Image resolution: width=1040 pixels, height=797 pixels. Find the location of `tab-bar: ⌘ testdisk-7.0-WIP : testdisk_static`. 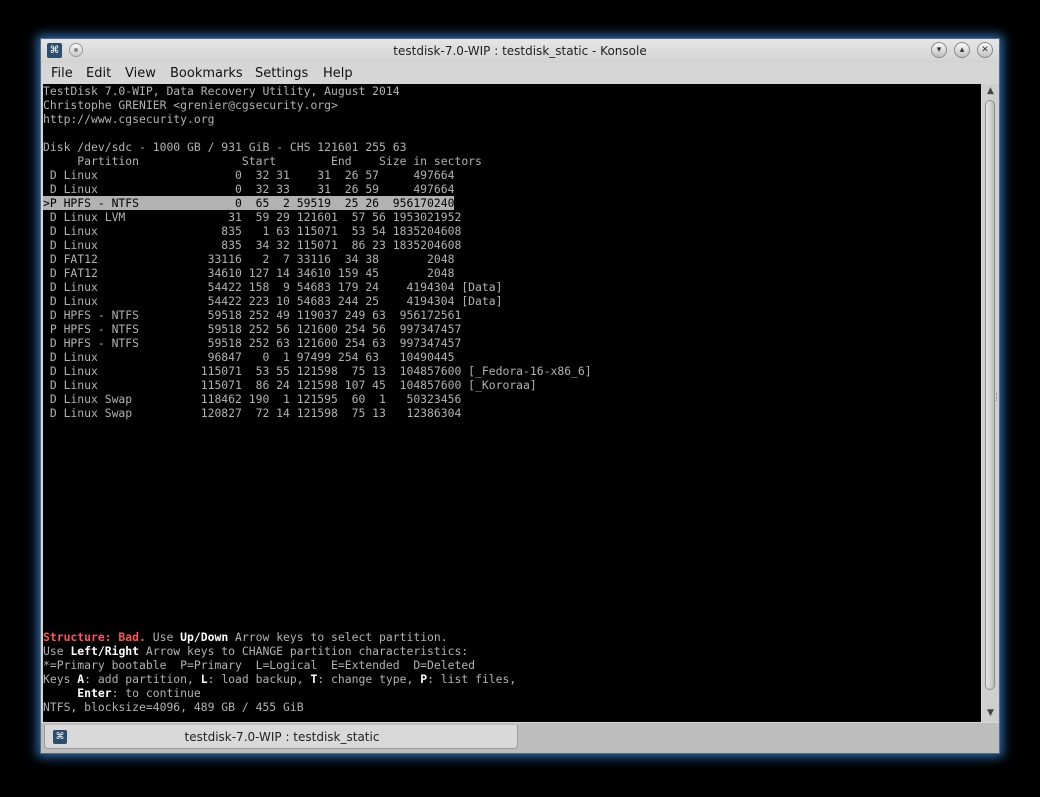

tab-bar: ⌘ testdisk-7.0-WIP : testdisk_static is located at coordinates (520, 738).